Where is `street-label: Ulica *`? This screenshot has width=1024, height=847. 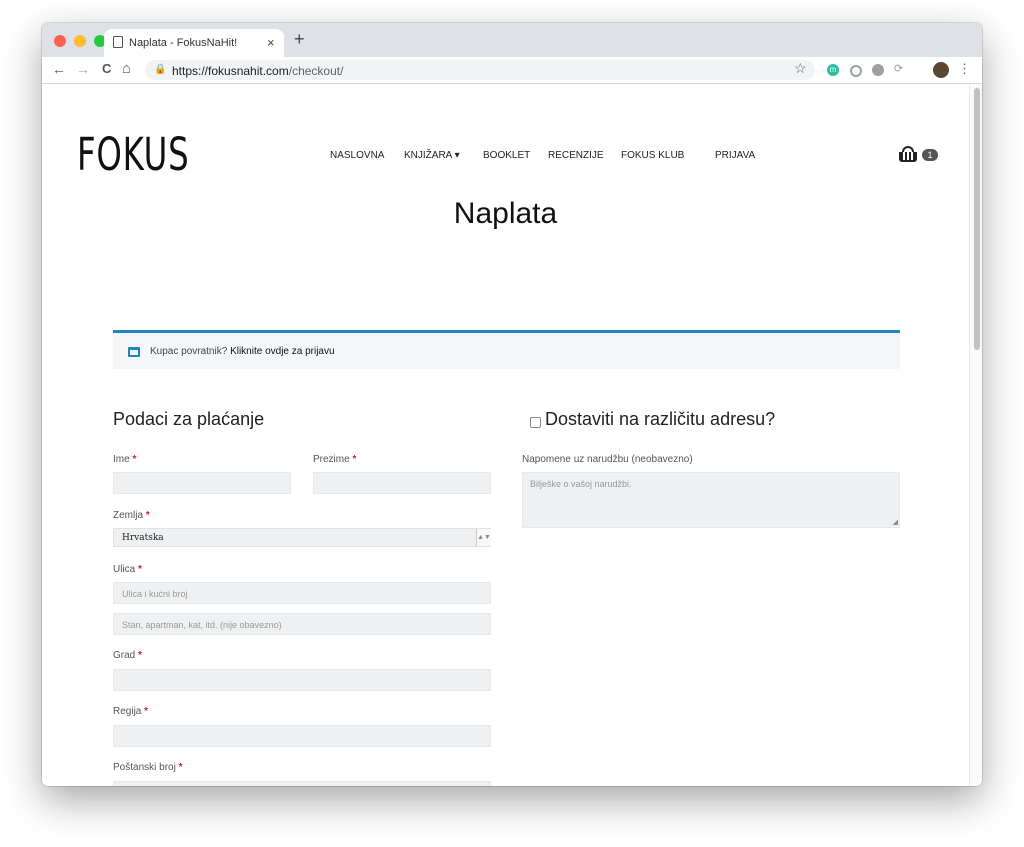
street-label: Ulica * is located at coordinates (127, 569).